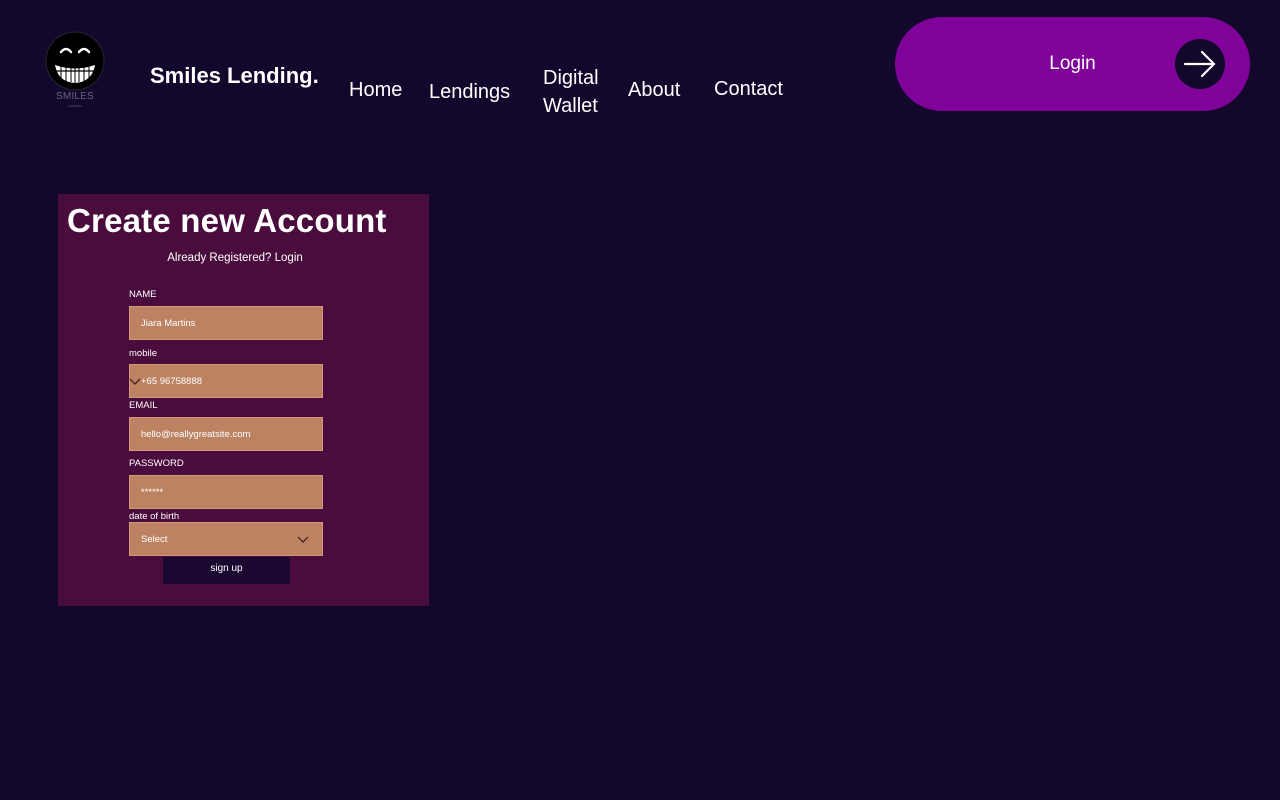 Image resolution: width=1280 pixels, height=800 pixels. Describe the element at coordinates (234, 75) in the screenshot. I see `brand-name: Smiles Lending.` at that location.